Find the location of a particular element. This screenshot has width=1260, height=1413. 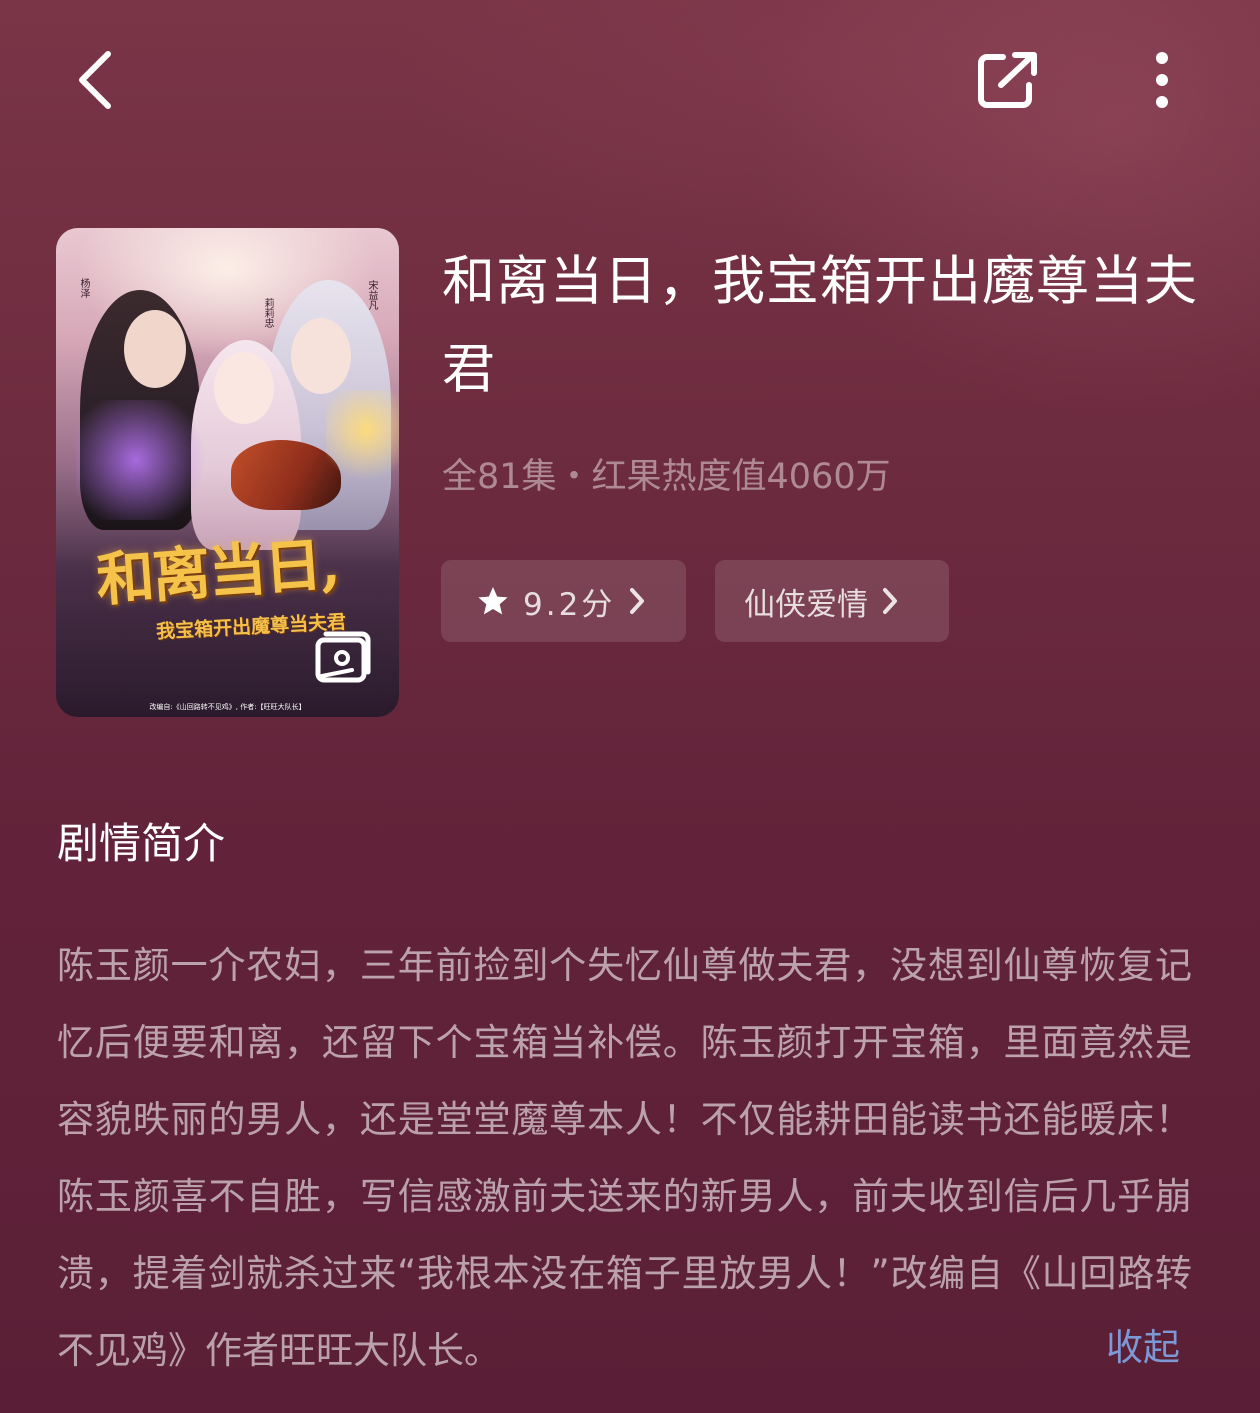

drama-meta: 全81集・红果热度值4060万 is located at coordinates (666, 477).